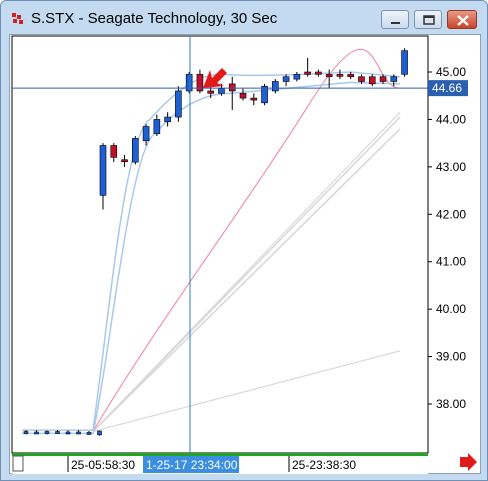  What do you see at coordinates (220, 454) in the screenshot?
I see `scrollbar` at bounding box center [220, 454].